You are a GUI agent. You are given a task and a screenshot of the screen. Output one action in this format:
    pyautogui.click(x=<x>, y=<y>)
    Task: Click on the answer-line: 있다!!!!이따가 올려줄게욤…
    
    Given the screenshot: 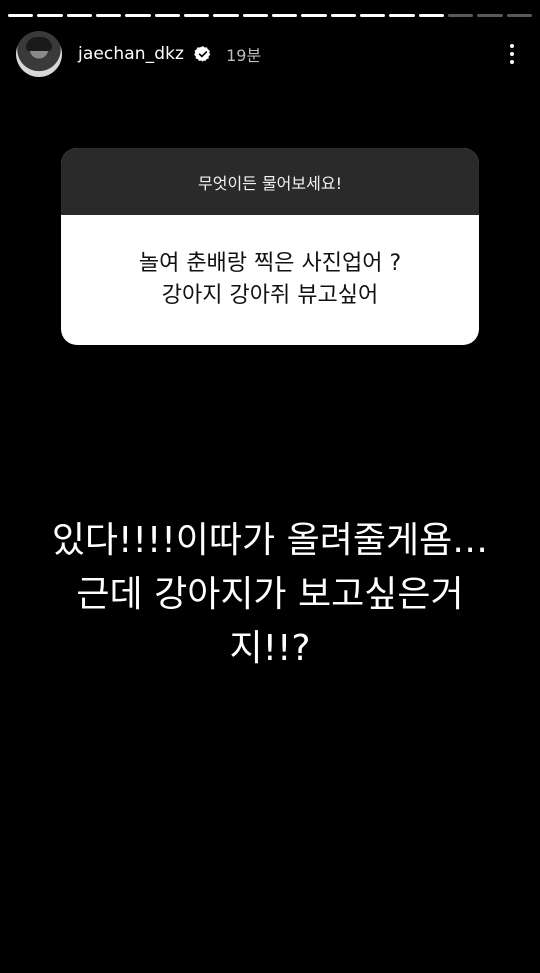 What is the action you would take?
    pyautogui.click(x=270, y=540)
    